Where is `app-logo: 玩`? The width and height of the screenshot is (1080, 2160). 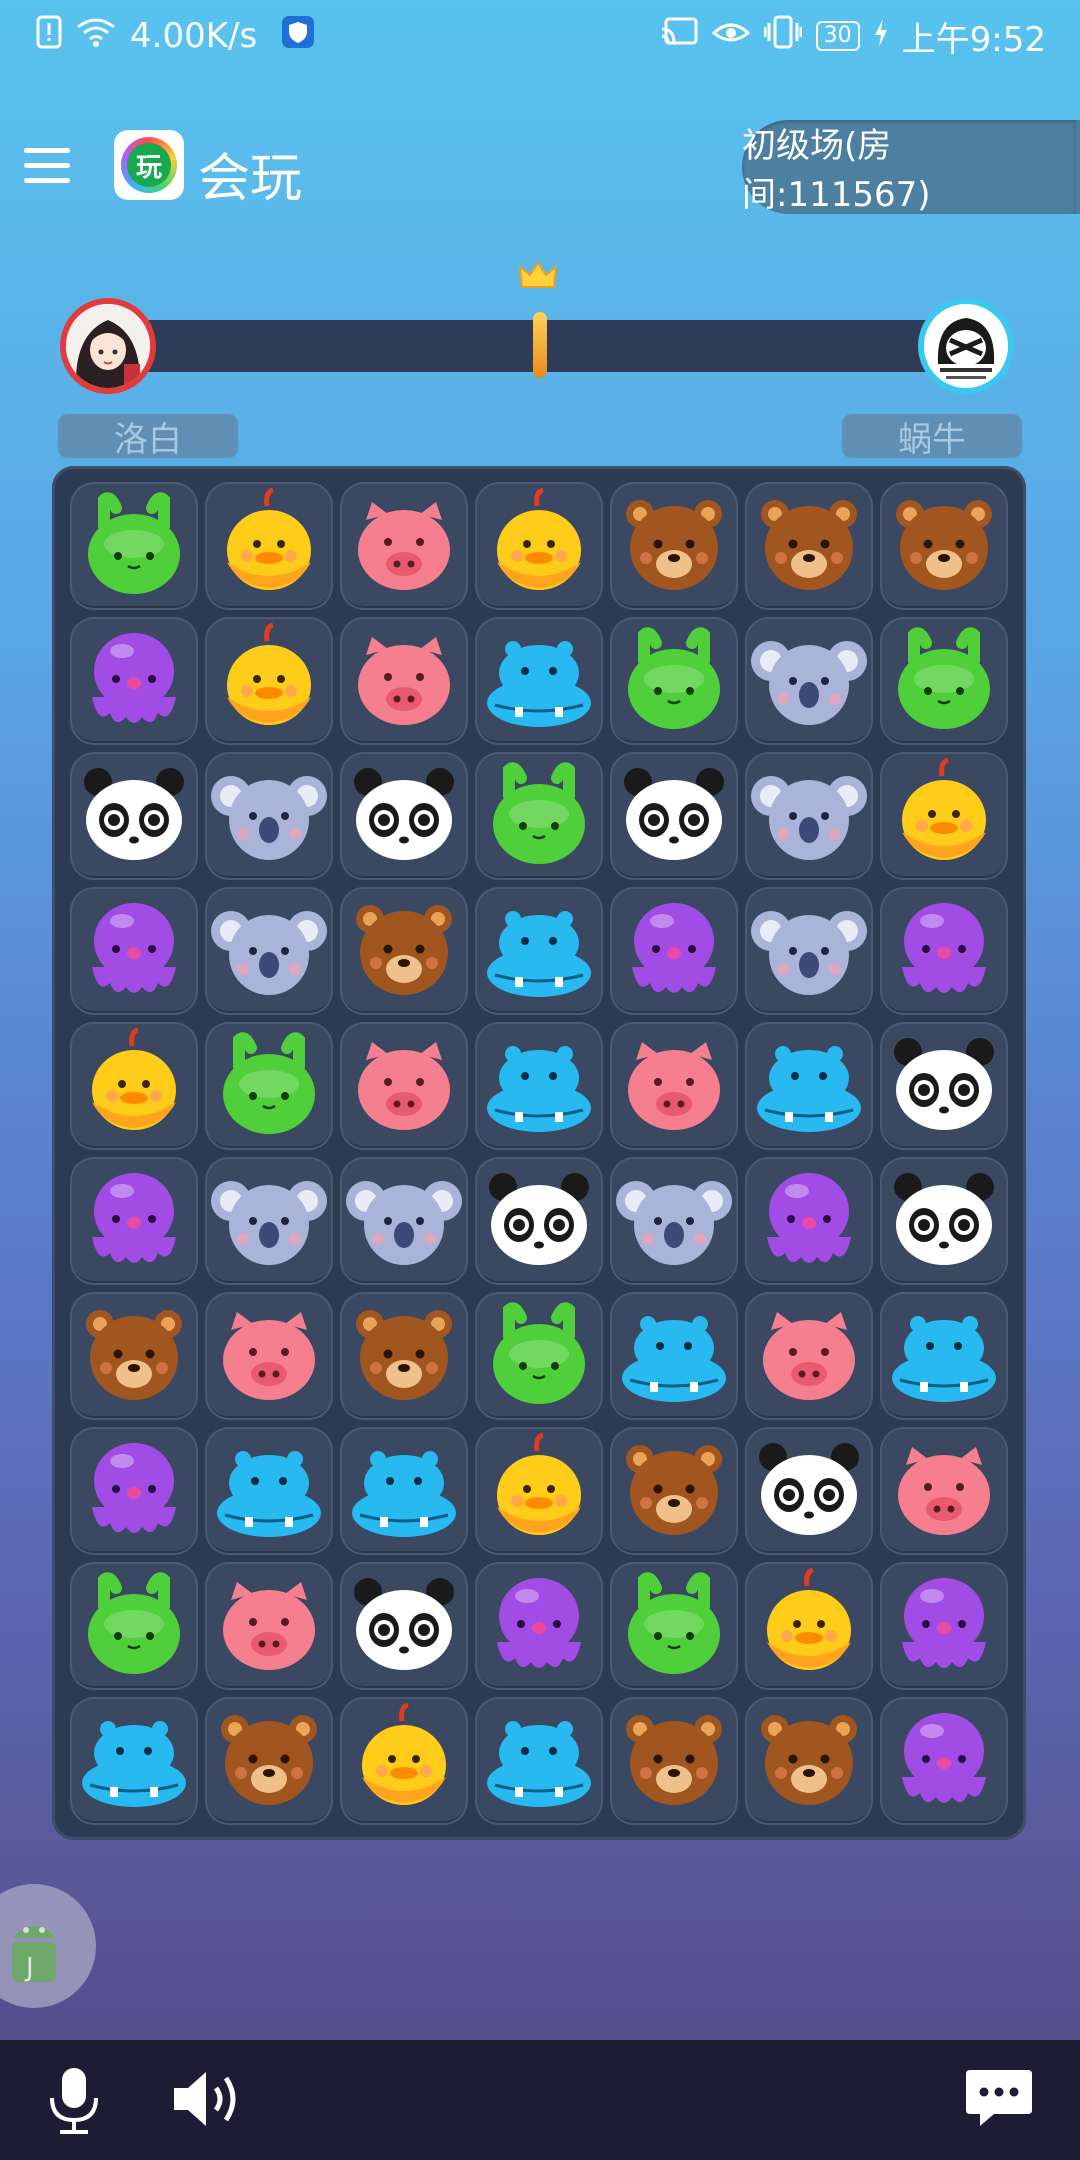
app-logo: 玩 is located at coordinates (149, 165).